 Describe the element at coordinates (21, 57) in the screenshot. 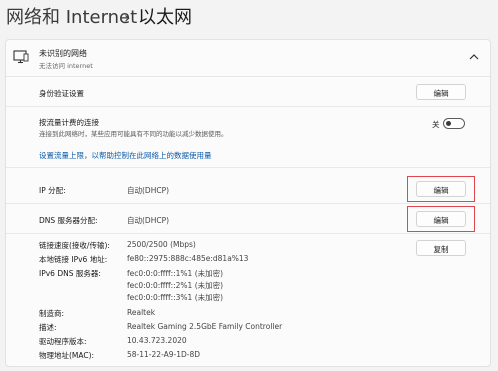

I see `monitor-icon` at that location.